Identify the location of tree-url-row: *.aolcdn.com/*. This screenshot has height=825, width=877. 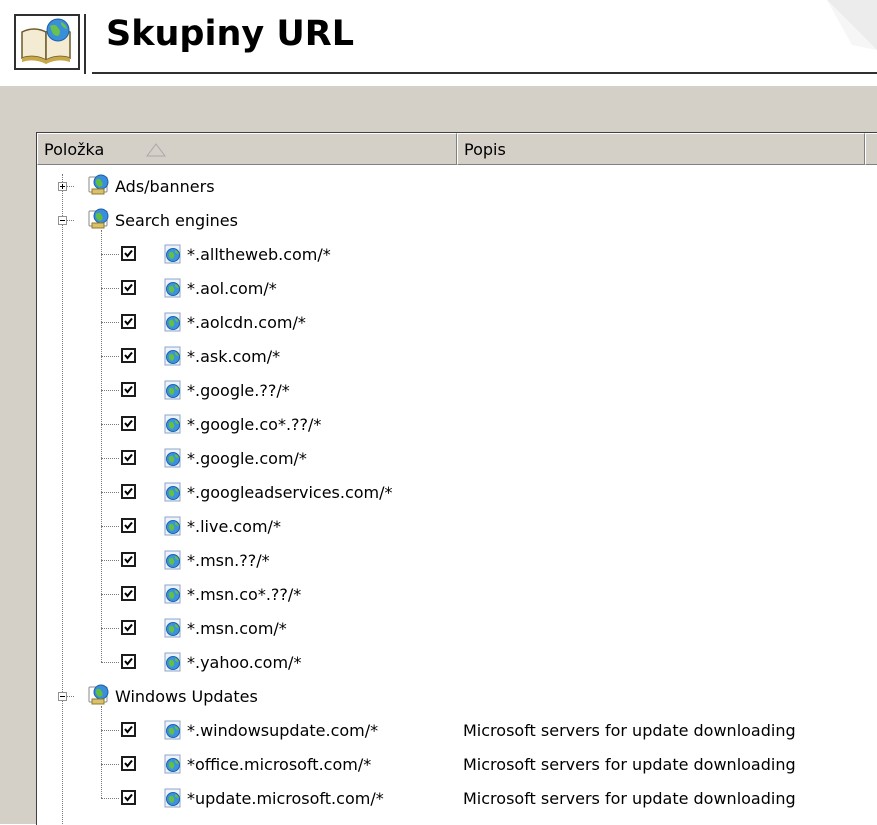
(457, 323).